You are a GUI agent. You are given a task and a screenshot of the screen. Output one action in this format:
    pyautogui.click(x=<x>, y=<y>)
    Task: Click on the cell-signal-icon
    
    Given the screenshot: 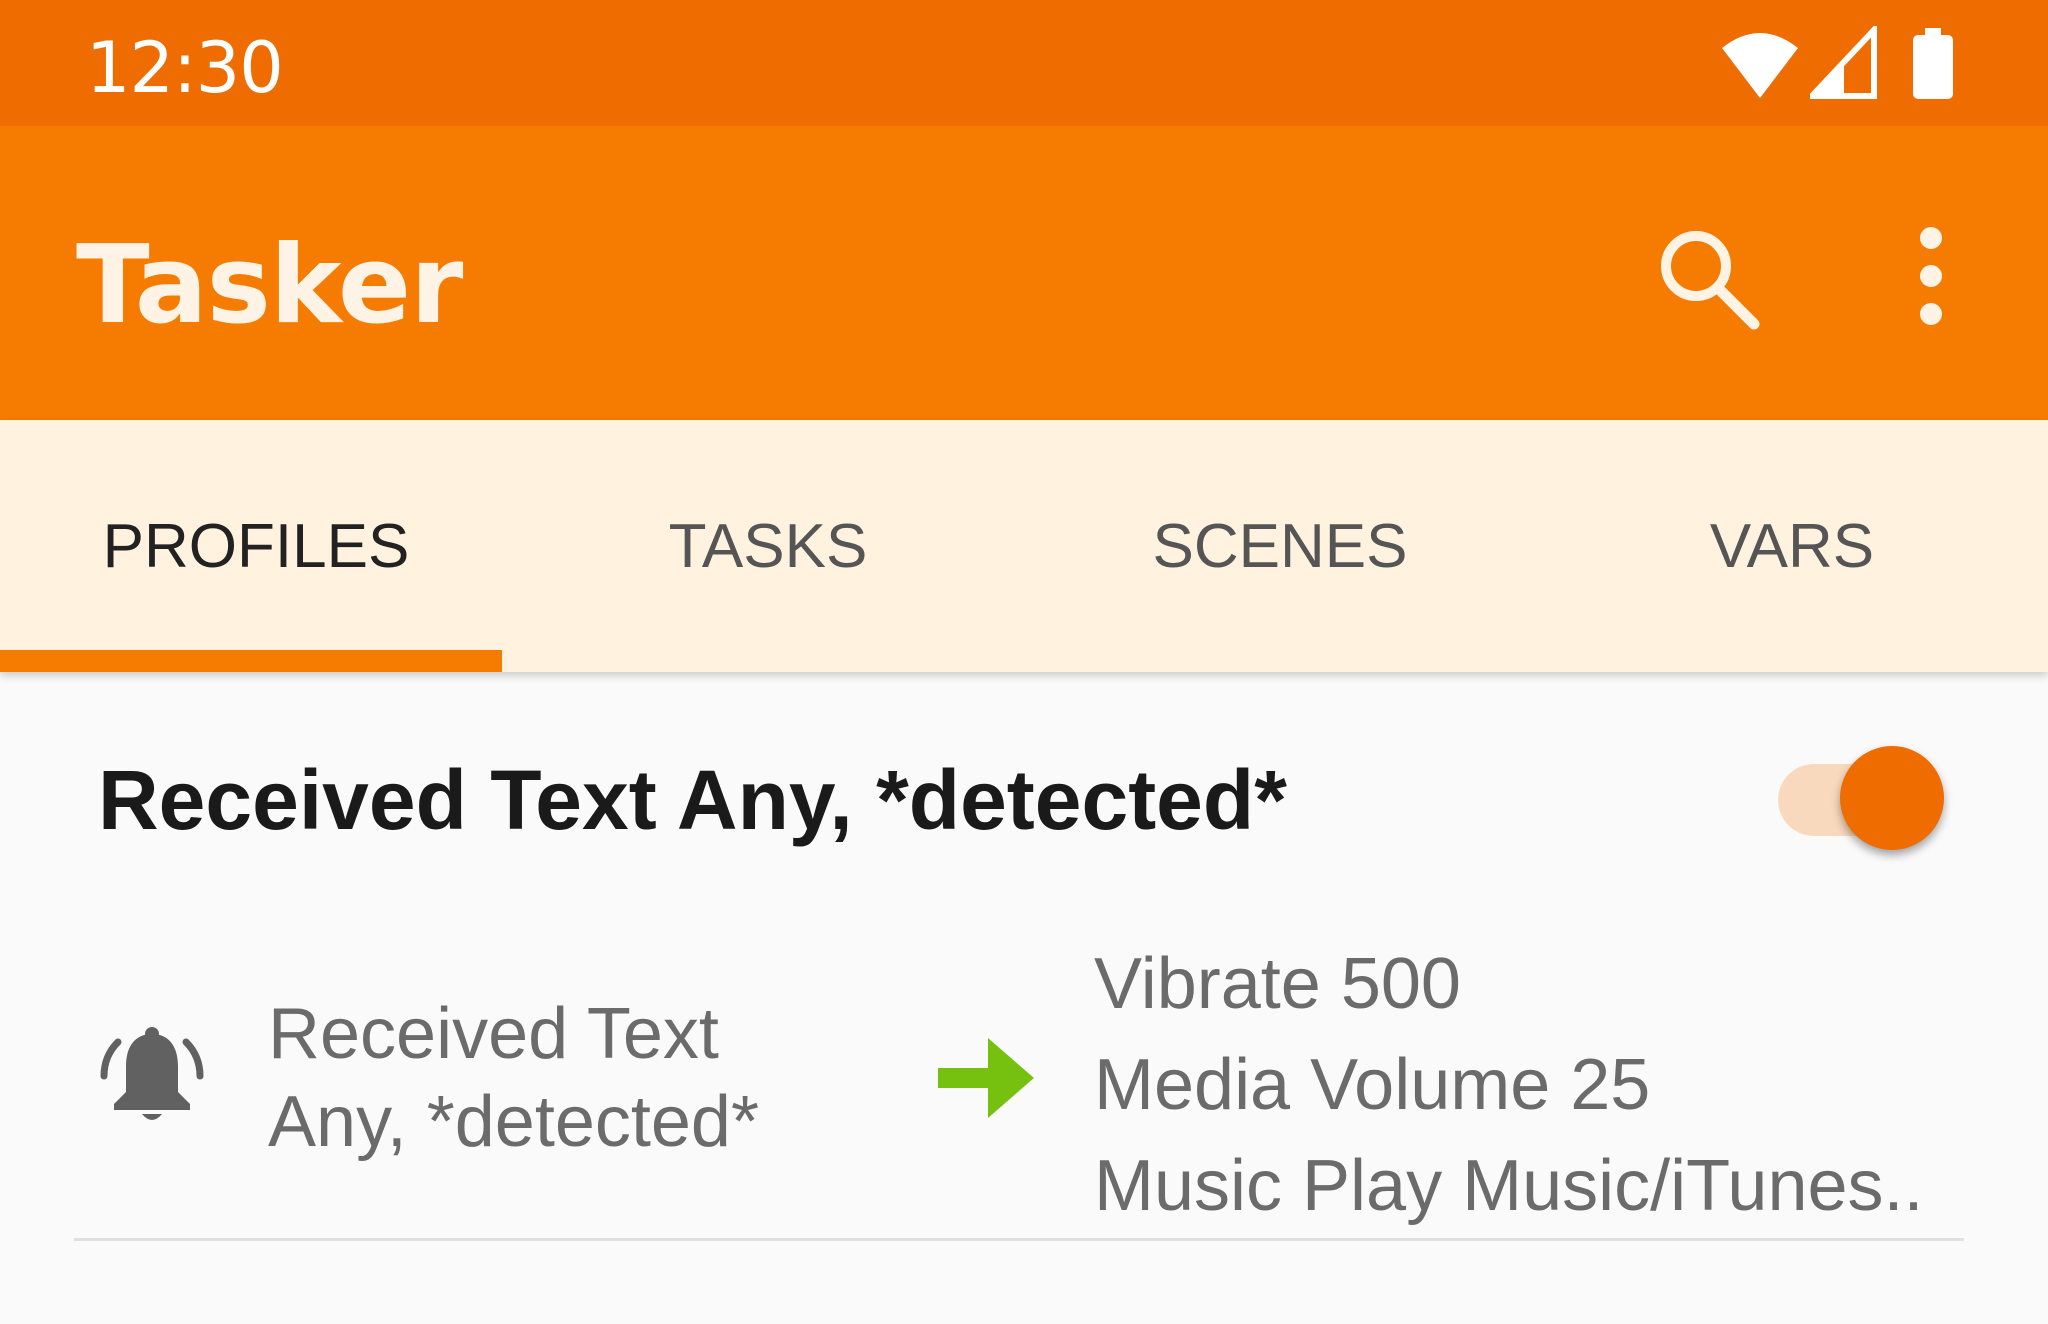 What is the action you would take?
    pyautogui.click(x=1843, y=62)
    